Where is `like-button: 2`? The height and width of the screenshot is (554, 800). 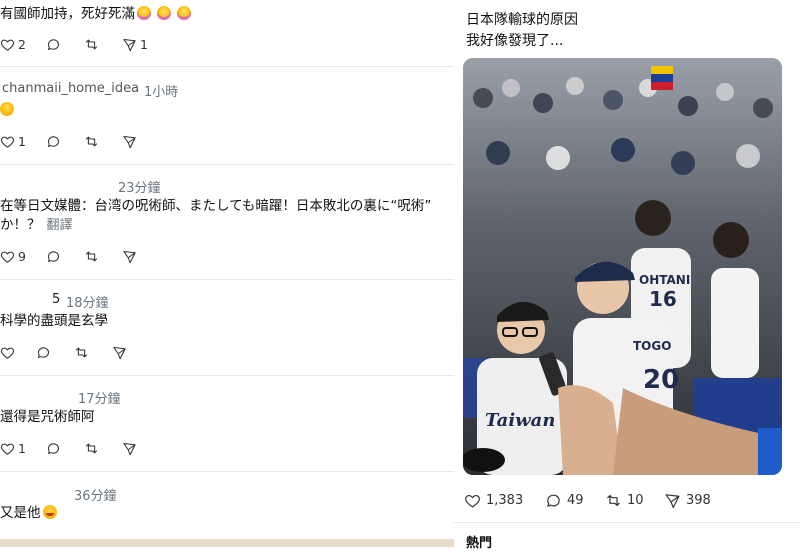 like-button: 2 is located at coordinates (13, 44).